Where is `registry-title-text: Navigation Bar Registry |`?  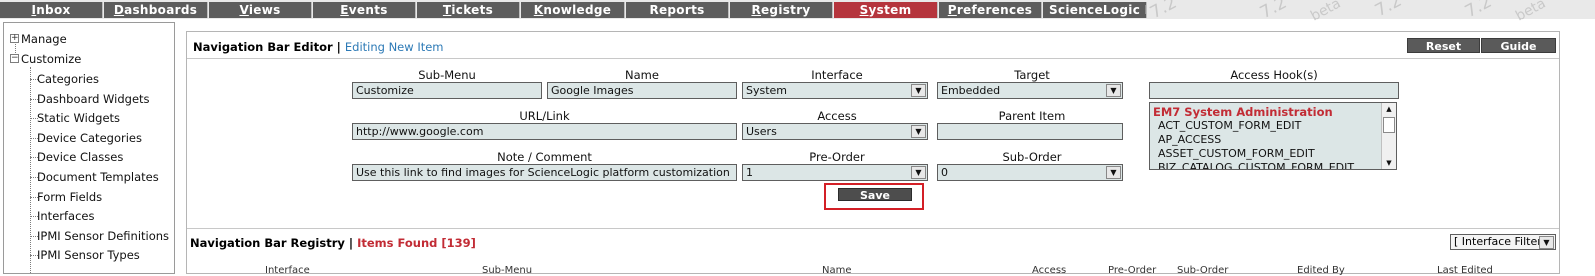 registry-title-text: Navigation Bar Registry | is located at coordinates (272, 243).